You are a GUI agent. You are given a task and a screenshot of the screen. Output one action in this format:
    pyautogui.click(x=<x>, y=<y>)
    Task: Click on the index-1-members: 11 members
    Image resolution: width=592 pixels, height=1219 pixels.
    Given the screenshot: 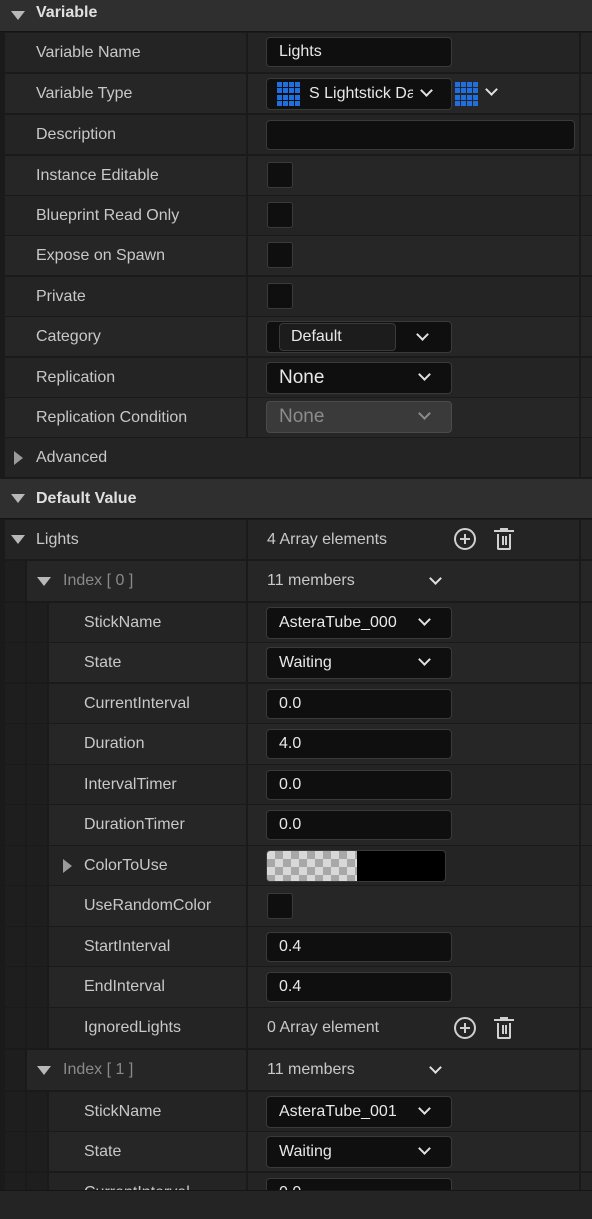 What is the action you would take?
    pyautogui.click(x=311, y=1069)
    